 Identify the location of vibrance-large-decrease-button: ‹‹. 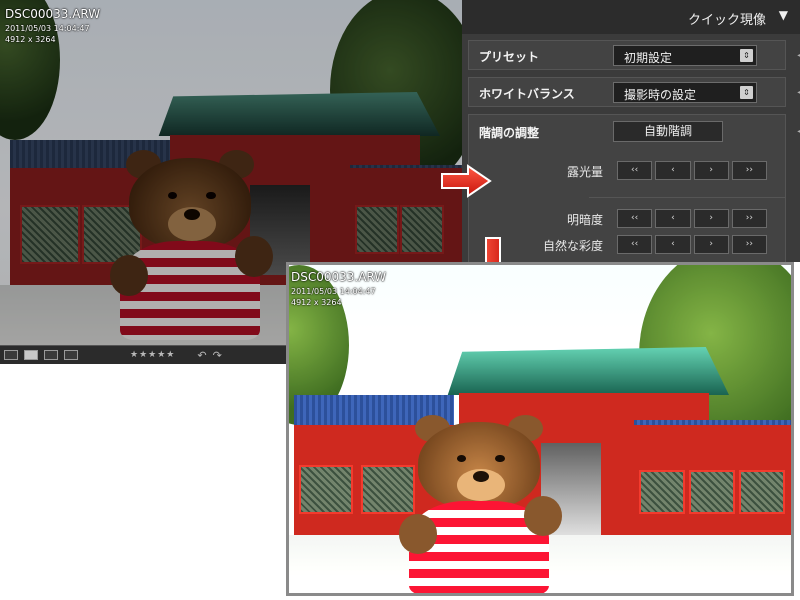
(635, 244).